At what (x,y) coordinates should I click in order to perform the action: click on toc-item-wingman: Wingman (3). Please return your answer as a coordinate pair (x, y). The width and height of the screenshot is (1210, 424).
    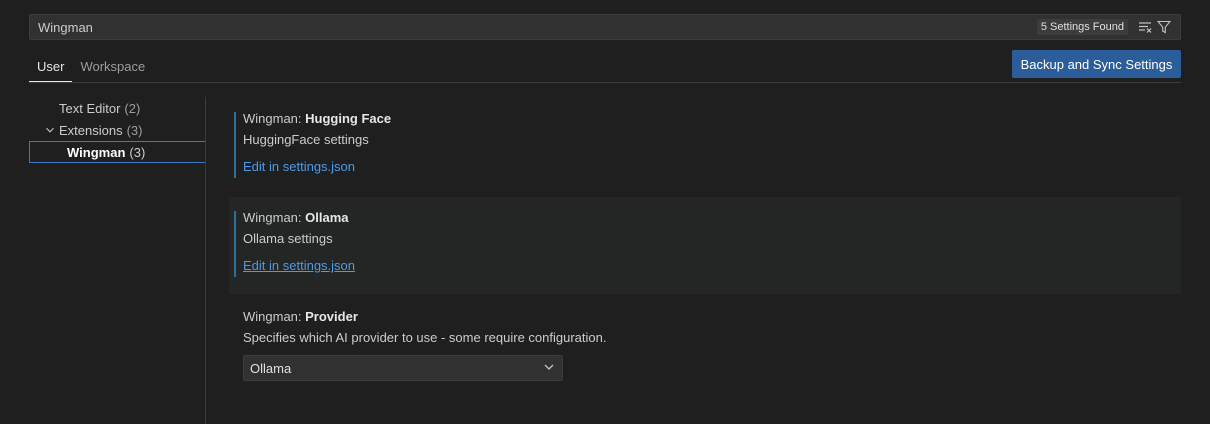
    Looking at the image, I should click on (117, 152).